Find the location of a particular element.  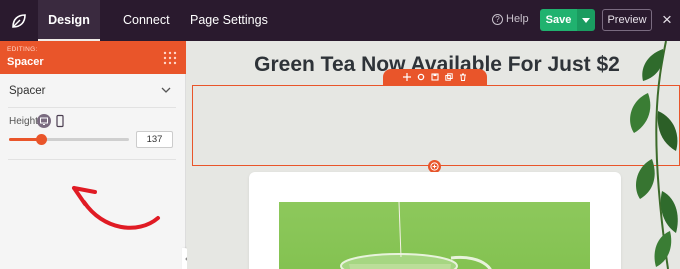

delete-icon is located at coordinates (463, 77).